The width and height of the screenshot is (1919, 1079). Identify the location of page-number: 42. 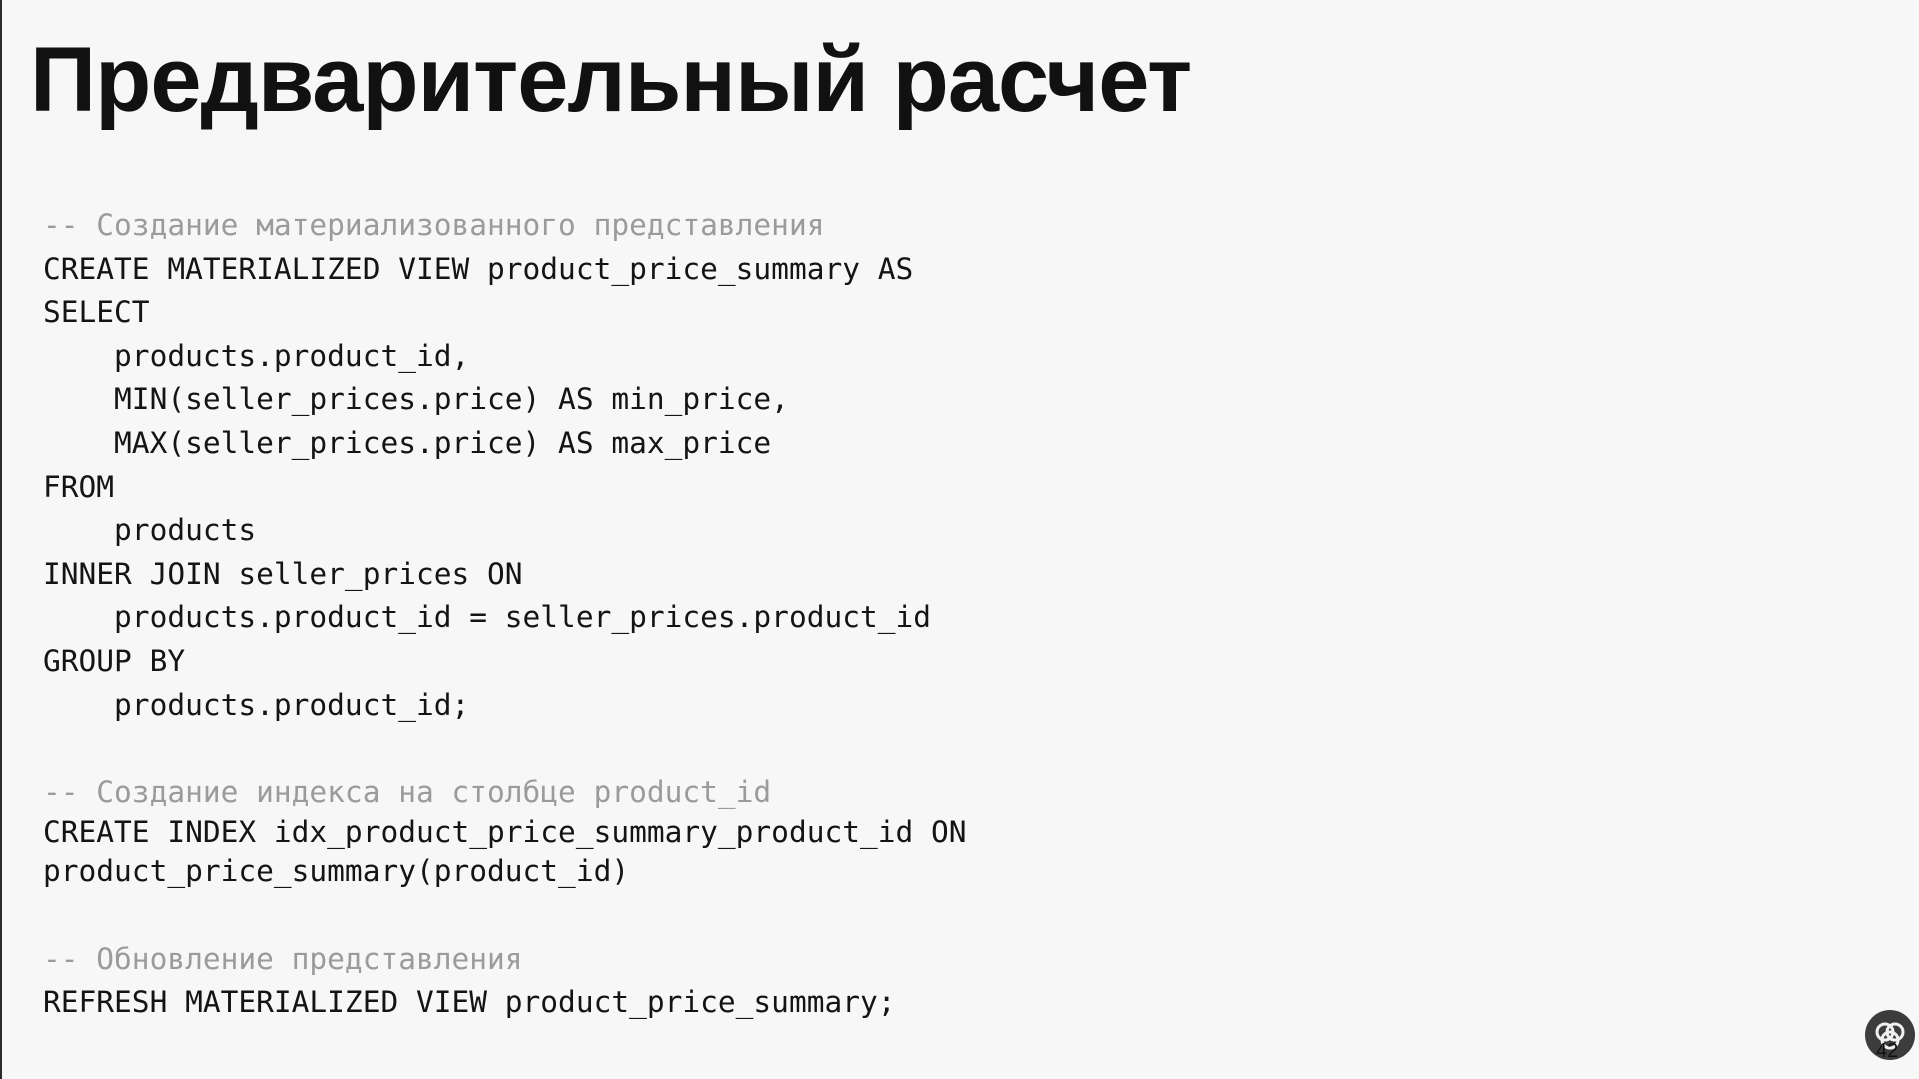
(1887, 1051).